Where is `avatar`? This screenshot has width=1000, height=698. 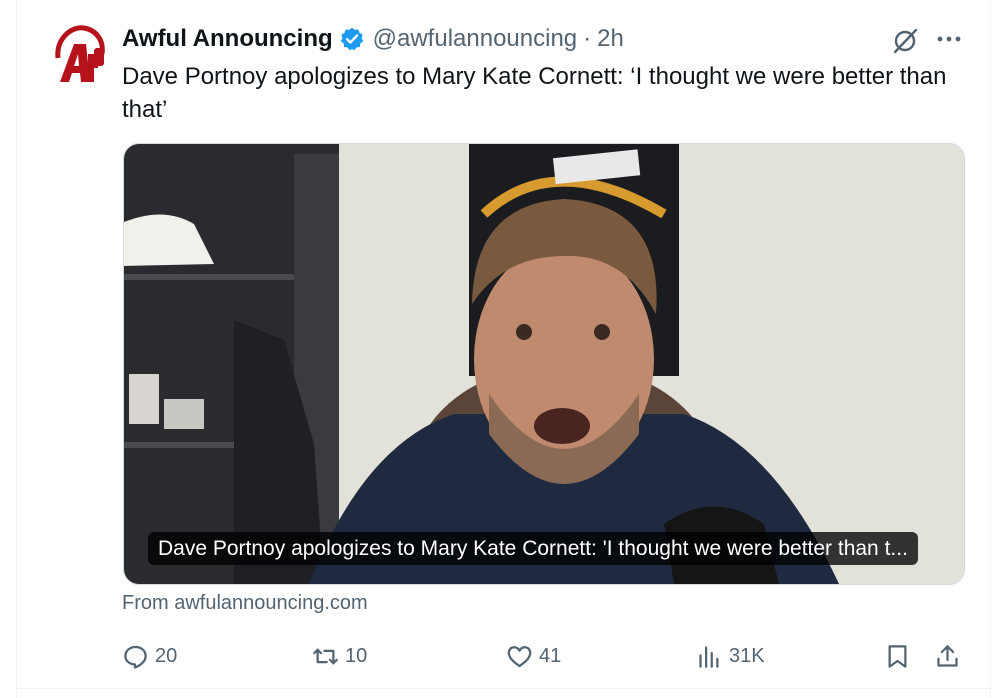
avatar is located at coordinates (78, 55).